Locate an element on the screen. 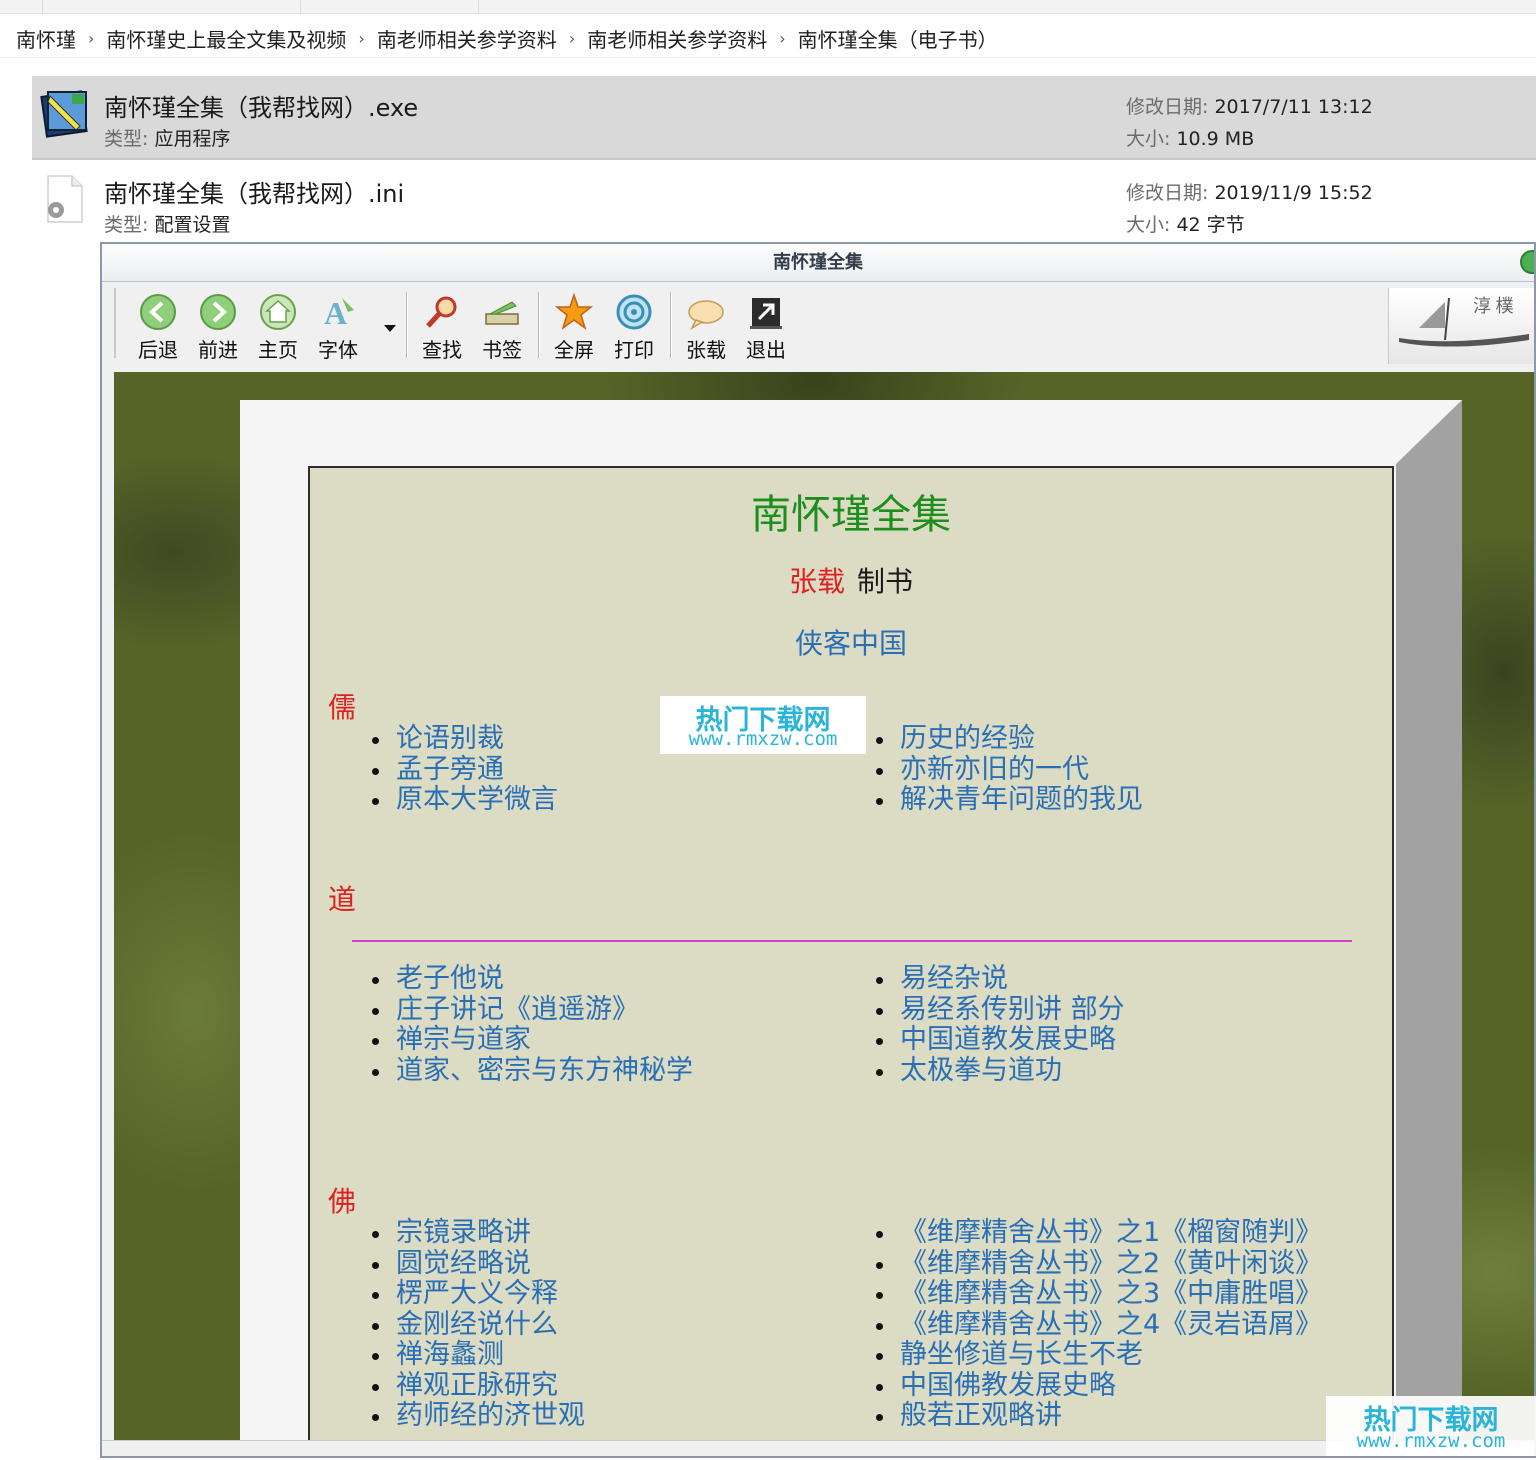  forward-arrow-icon is located at coordinates (218, 312).